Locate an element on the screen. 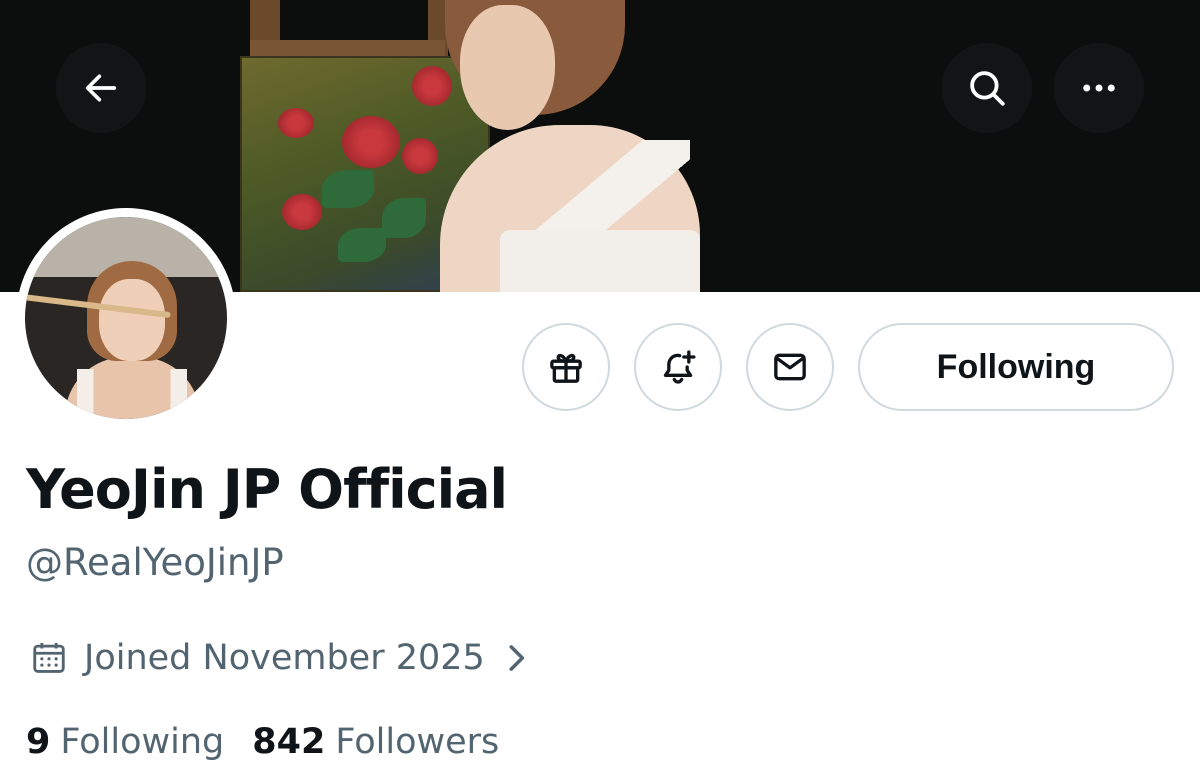 The width and height of the screenshot is (1200, 779). following-button: Following is located at coordinates (1016, 367).